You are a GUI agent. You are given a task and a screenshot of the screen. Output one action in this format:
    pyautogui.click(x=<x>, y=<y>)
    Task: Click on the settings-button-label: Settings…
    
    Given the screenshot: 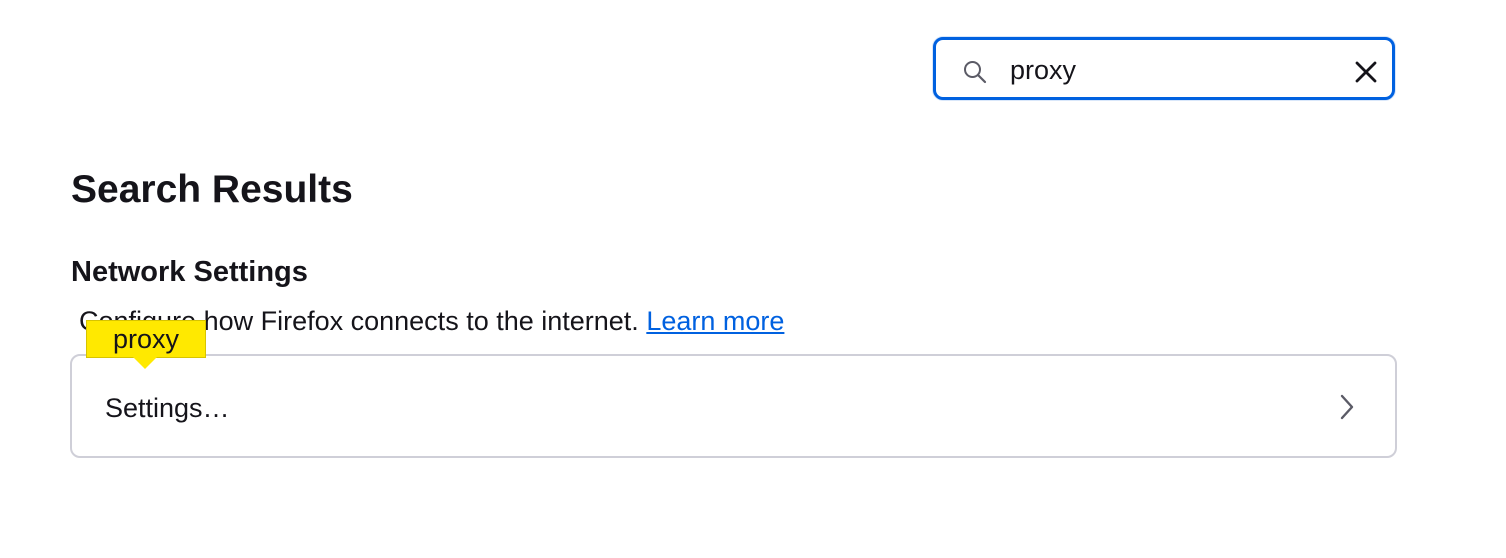 What is the action you would take?
    pyautogui.click(x=167, y=408)
    